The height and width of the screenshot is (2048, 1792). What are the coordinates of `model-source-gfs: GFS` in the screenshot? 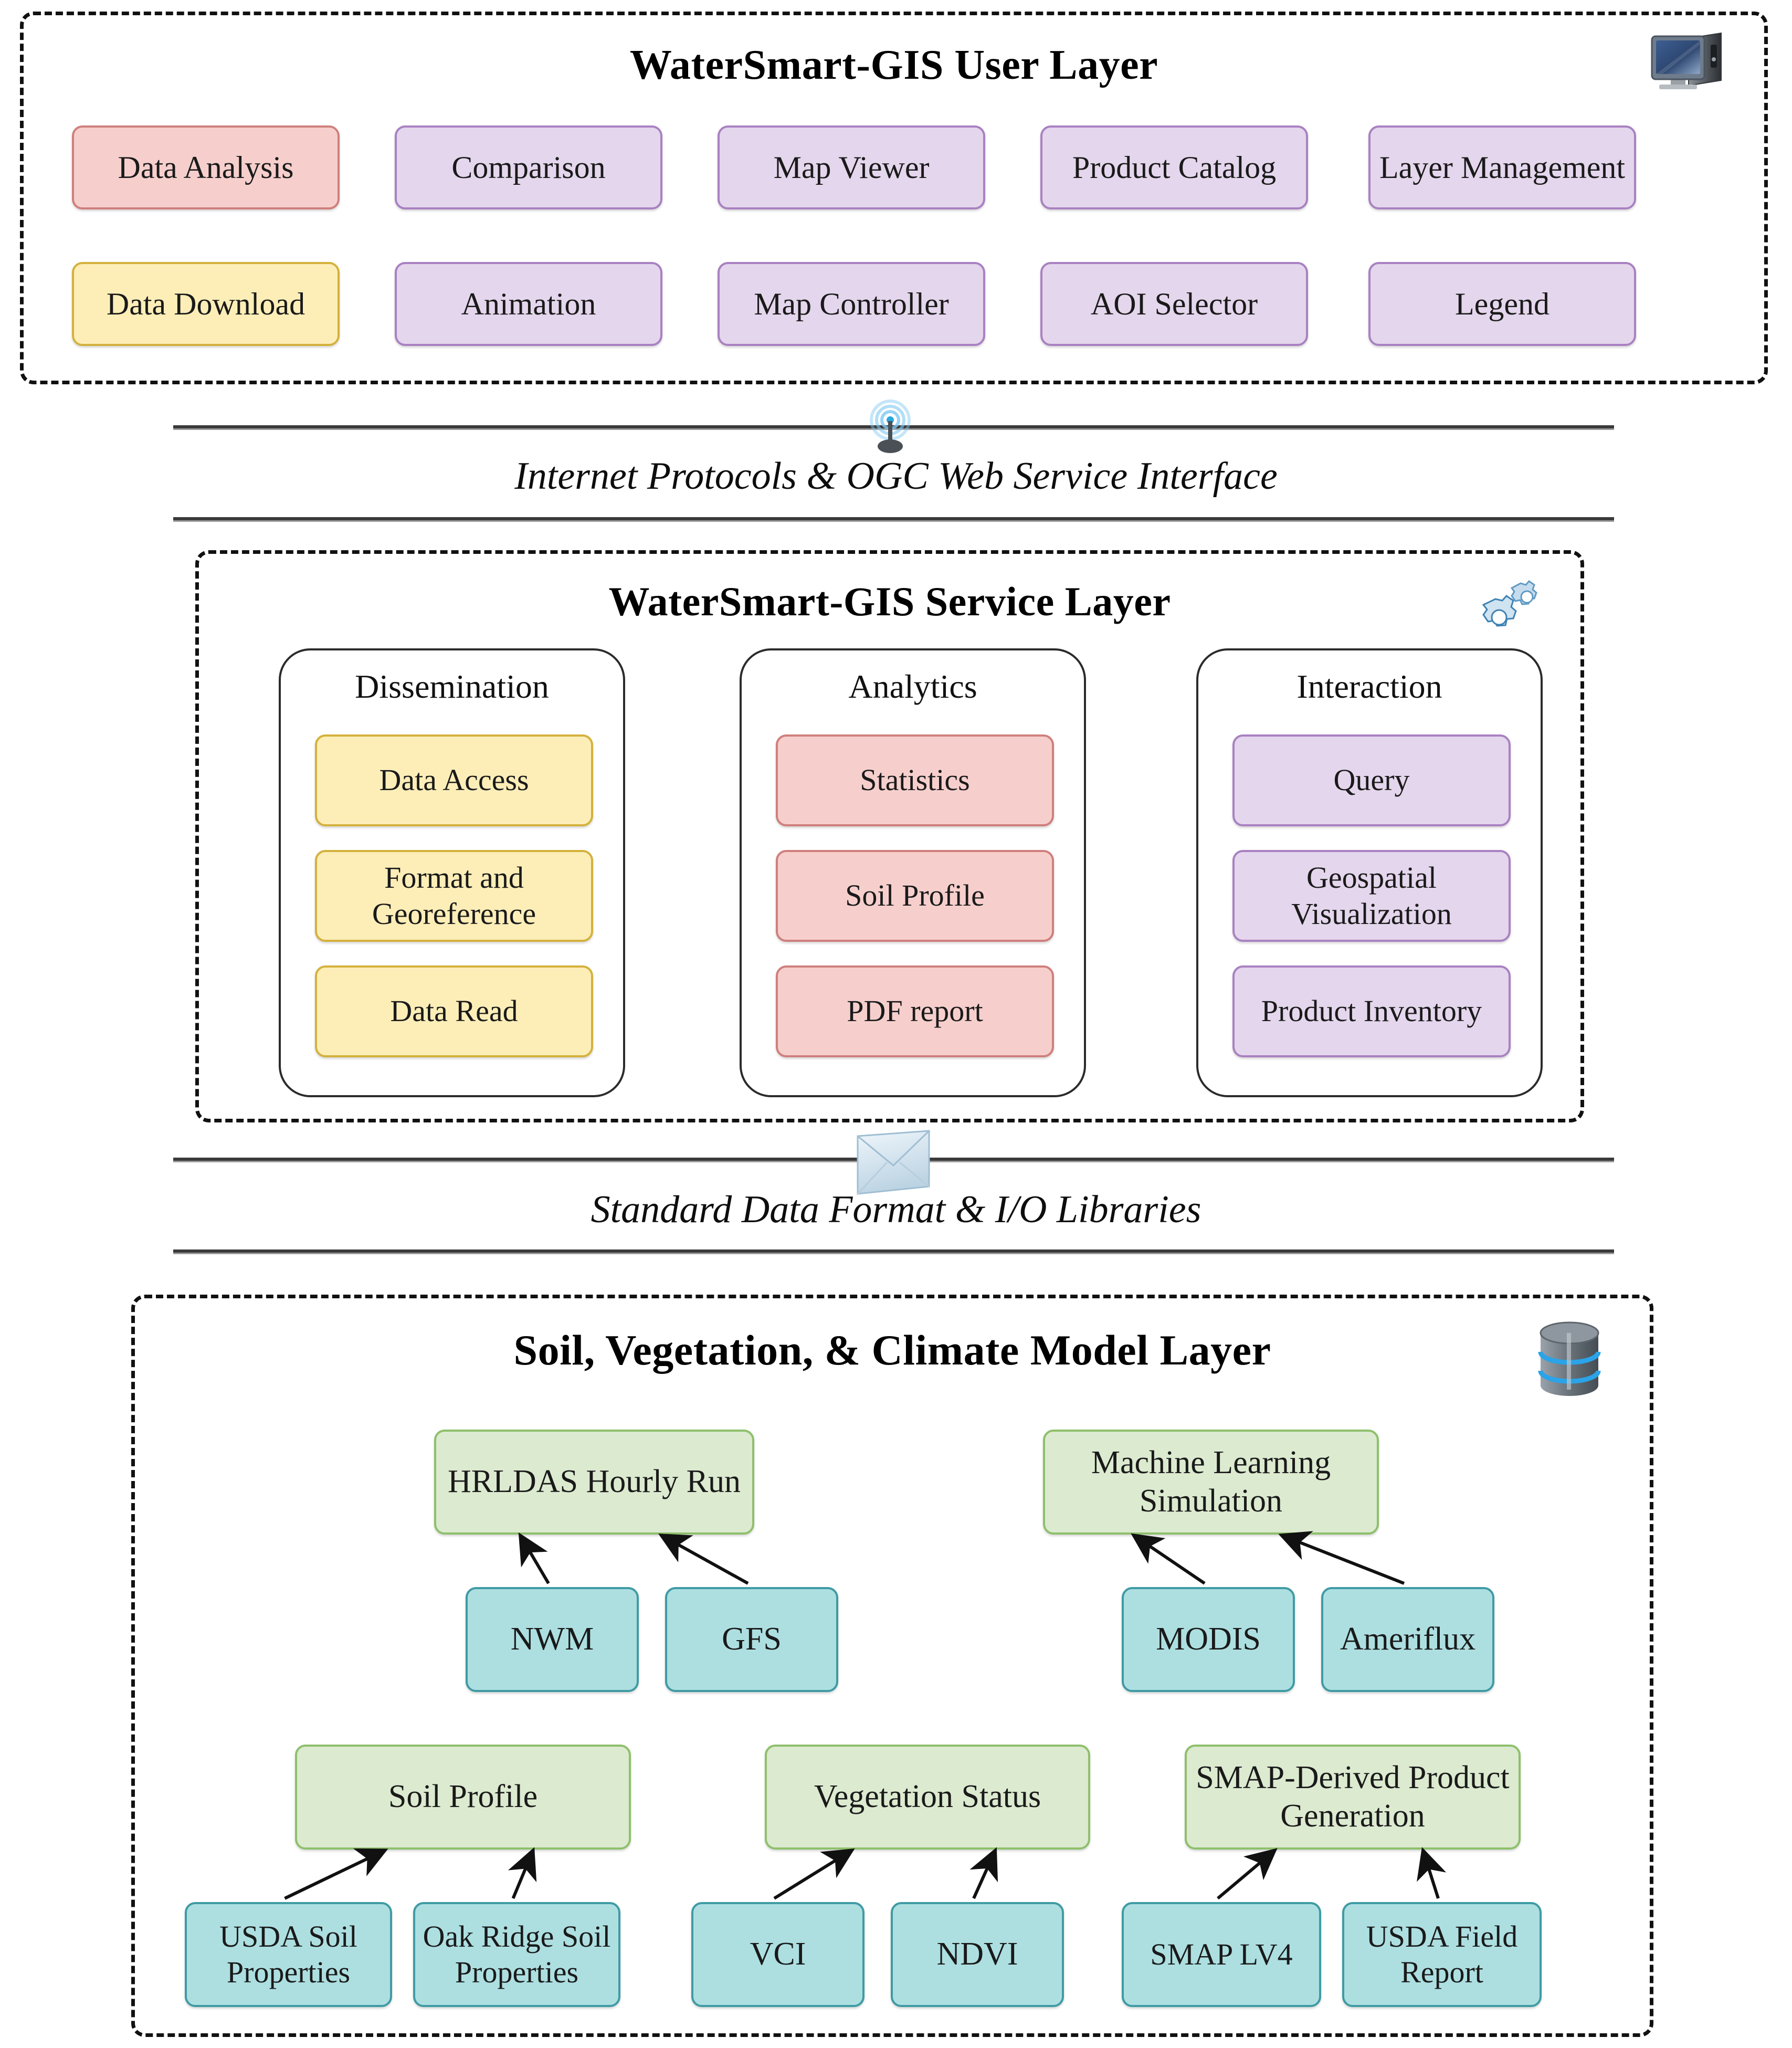 It's located at (751, 1639).